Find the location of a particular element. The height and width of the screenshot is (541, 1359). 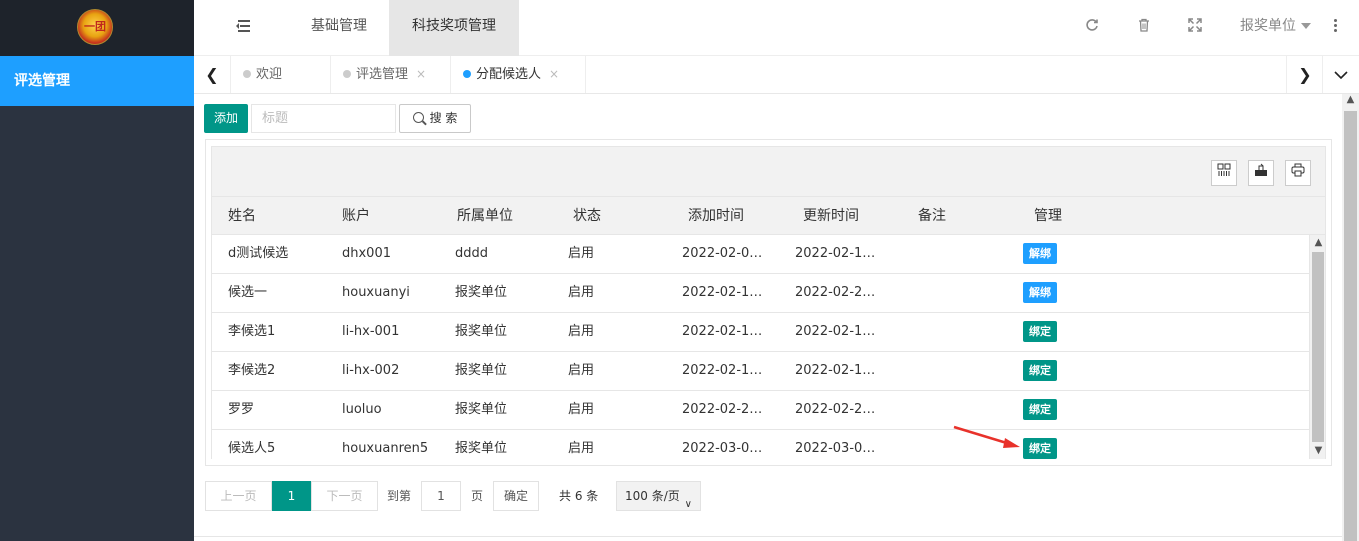

table-toolbar is located at coordinates (768, 171).